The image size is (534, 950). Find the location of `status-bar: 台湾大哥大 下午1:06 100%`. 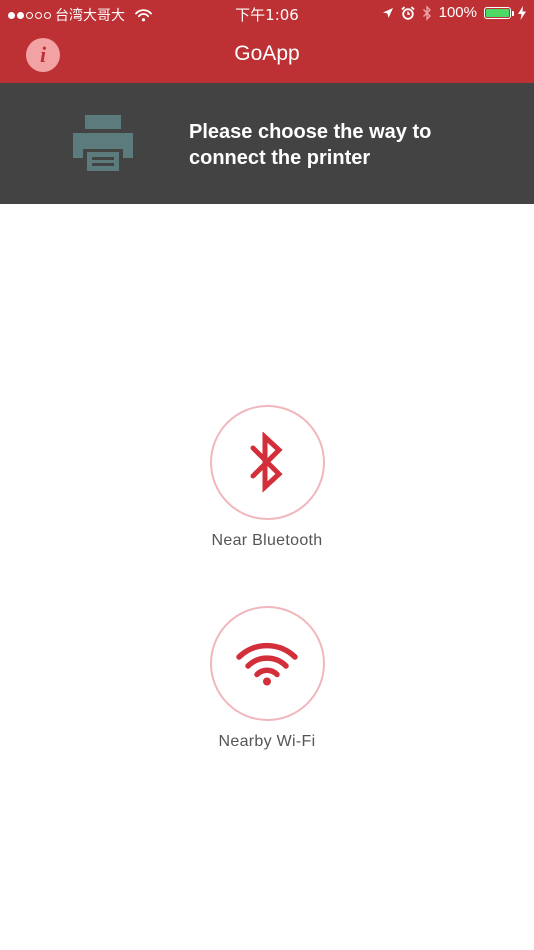

status-bar: 台湾大哥大 下午1:06 100% is located at coordinates (267, 14).